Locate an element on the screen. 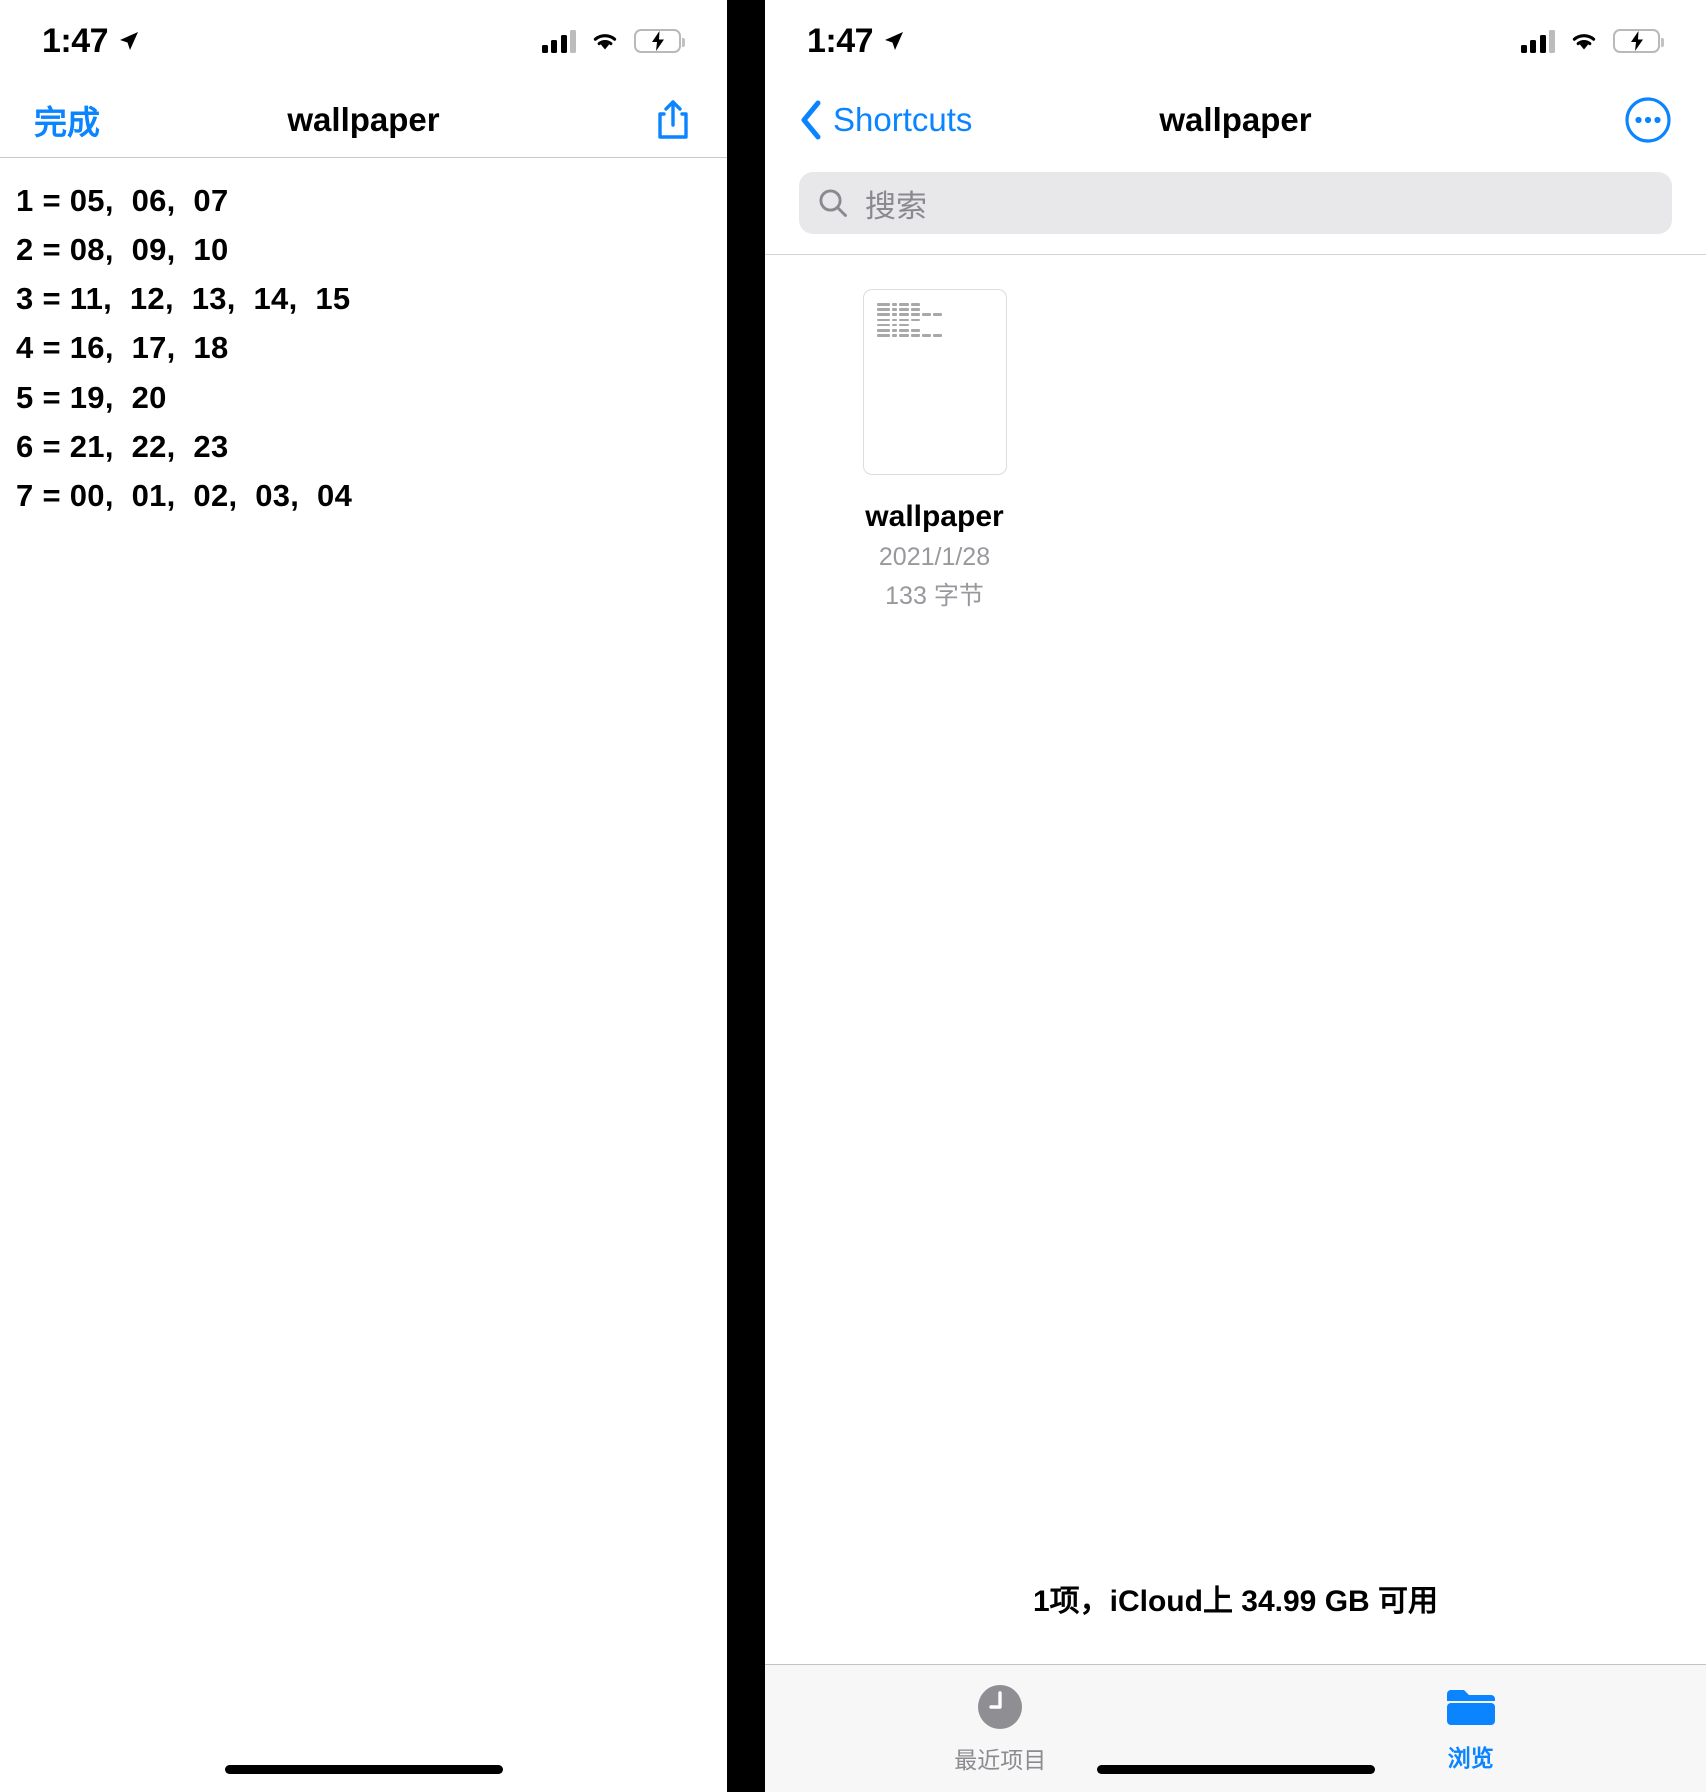 The image size is (1706, 1792). document-line: 2 = 08, 09, 10 is located at coordinates (122, 250).